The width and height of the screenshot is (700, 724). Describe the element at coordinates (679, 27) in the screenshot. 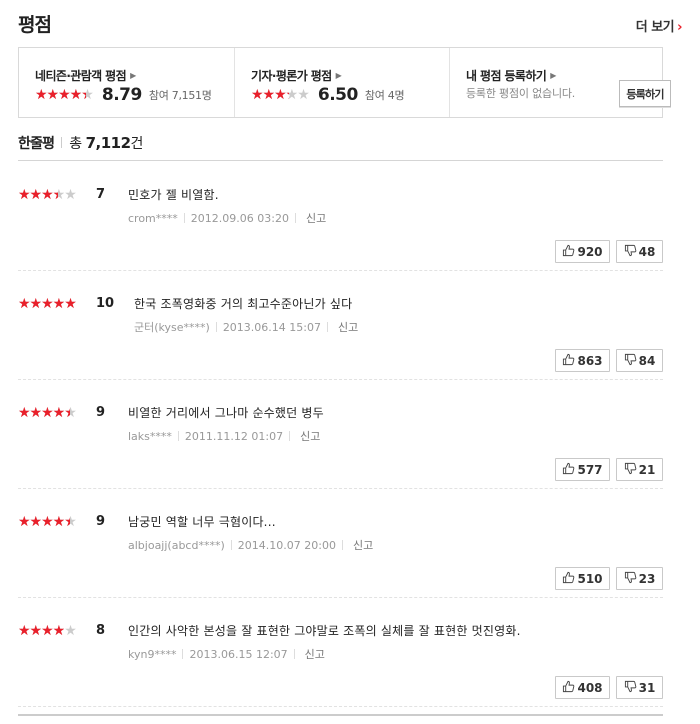

I see `chevron-right-icon: ›` at that location.